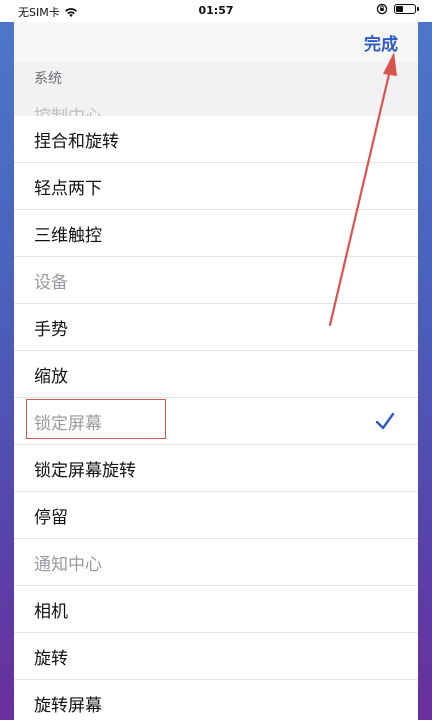 This screenshot has height=720, width=432. What do you see at coordinates (68, 235) in the screenshot?
I see `list-item-label: 三维触控` at bounding box center [68, 235].